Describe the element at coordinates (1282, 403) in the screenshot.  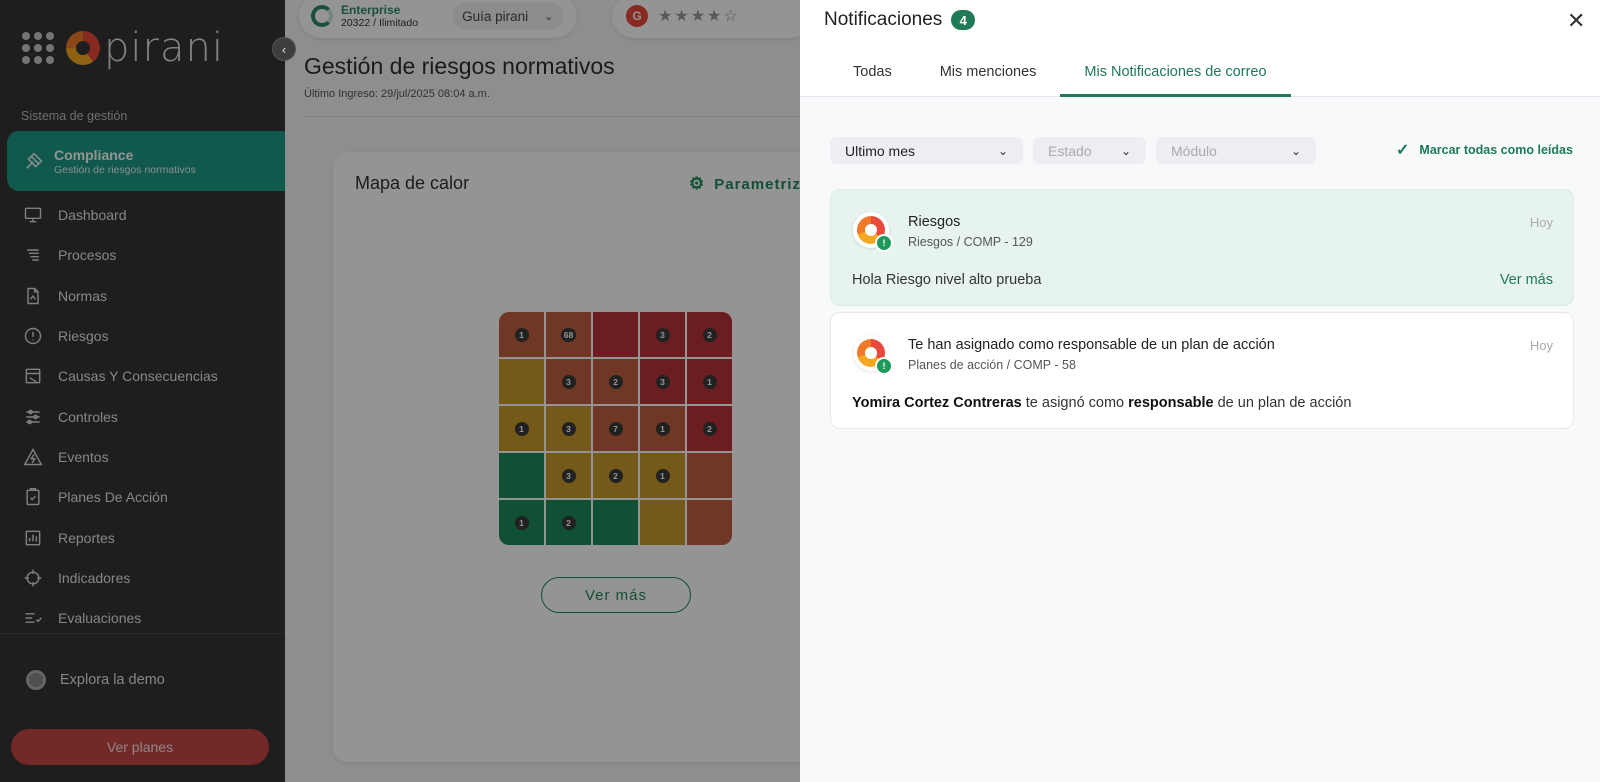
I see `notification-body-end: de un plan de acción` at that location.